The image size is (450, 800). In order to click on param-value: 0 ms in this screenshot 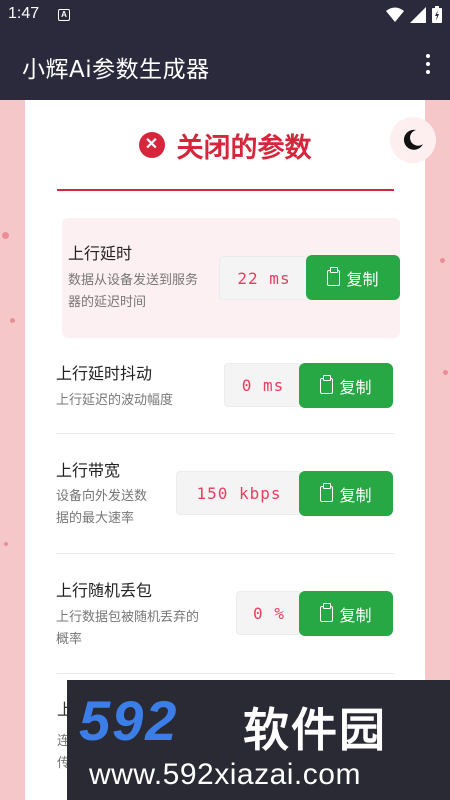, I will do `click(263, 385)`.